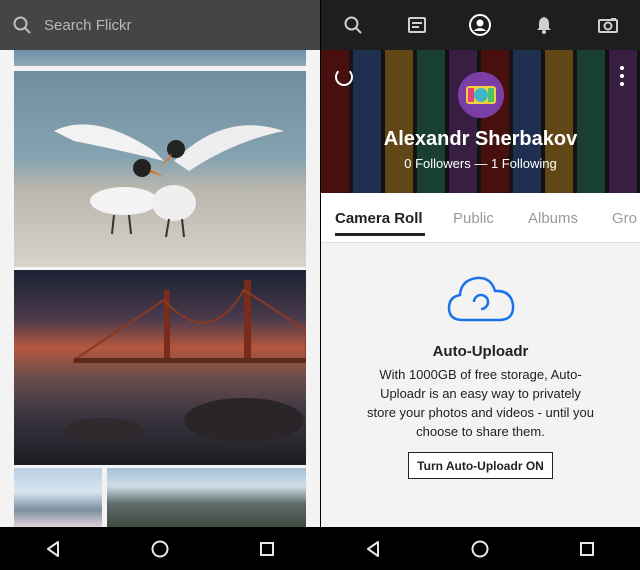  I want to click on more-options-icon, so click(622, 76).